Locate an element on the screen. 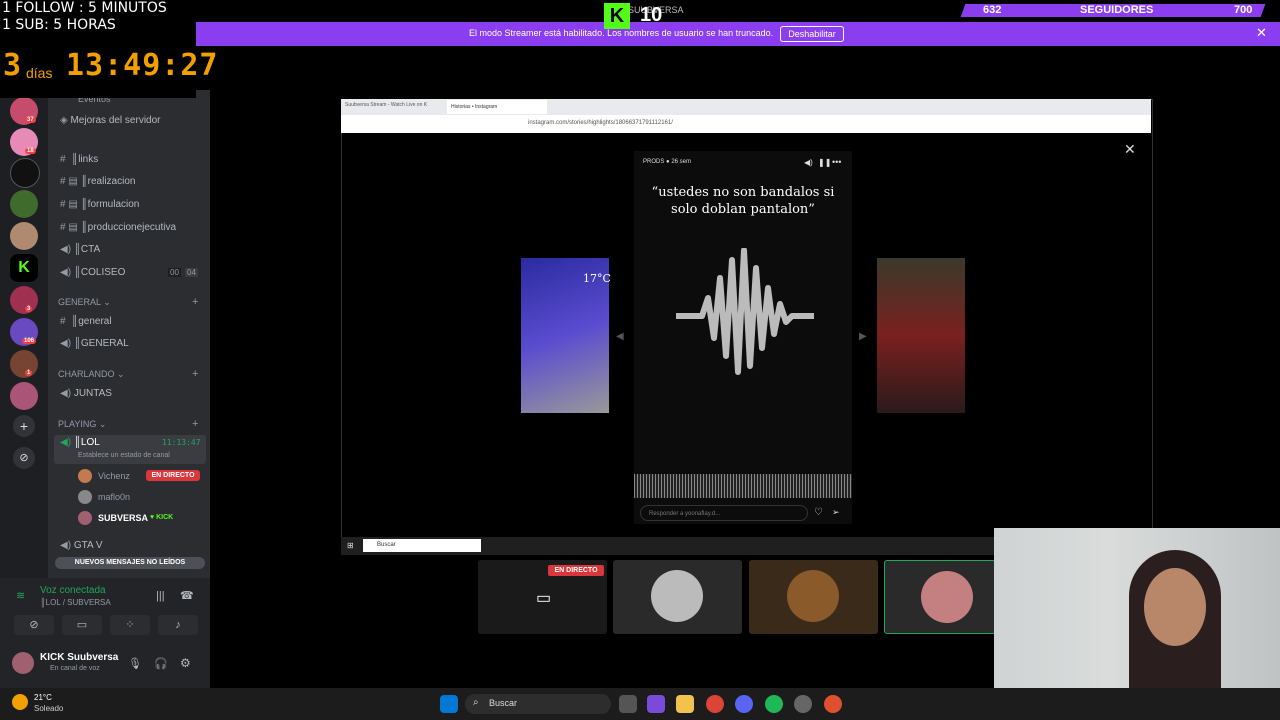 This screenshot has height=720, width=1280. story-user: PRODS is located at coordinates (653, 162).